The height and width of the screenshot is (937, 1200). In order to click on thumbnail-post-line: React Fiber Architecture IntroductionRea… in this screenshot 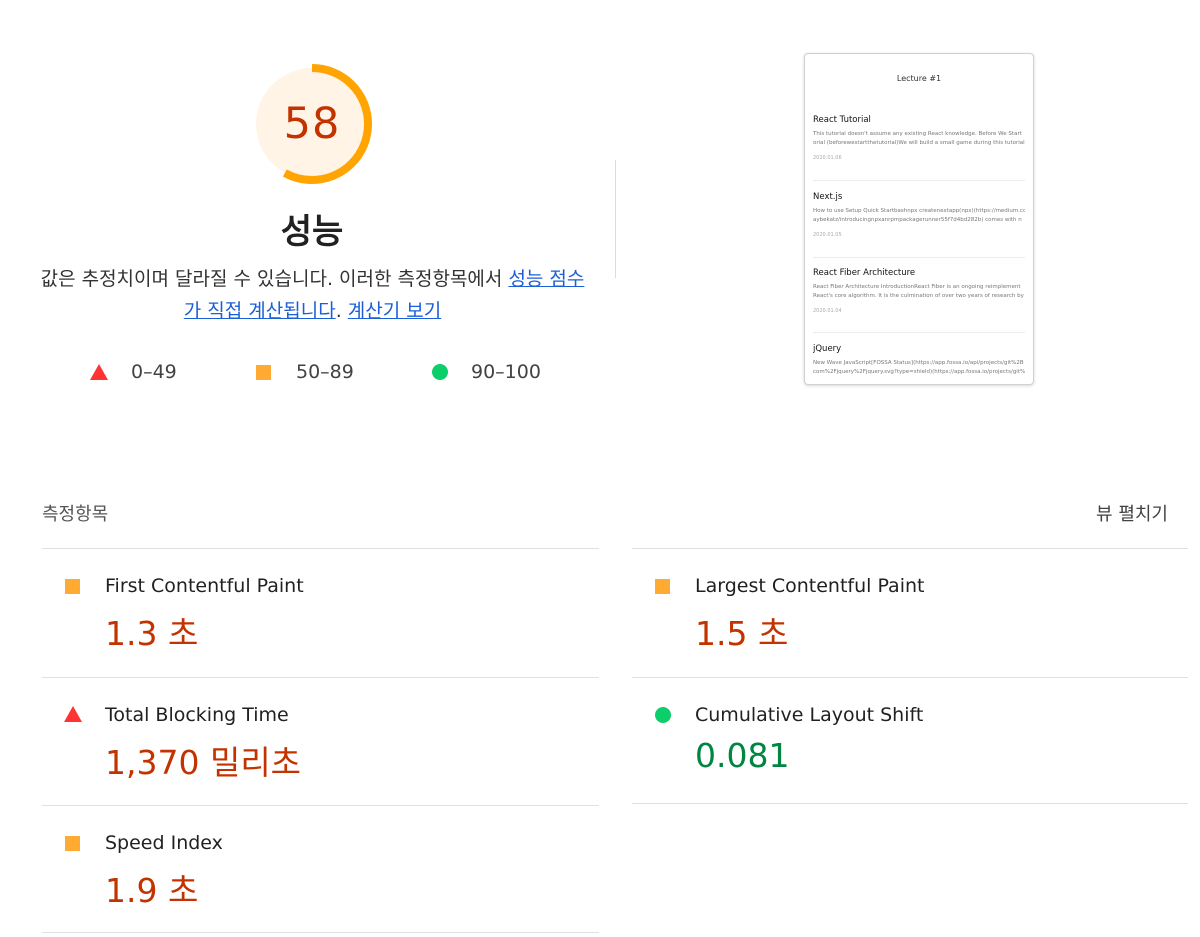, I will do `click(917, 287)`.